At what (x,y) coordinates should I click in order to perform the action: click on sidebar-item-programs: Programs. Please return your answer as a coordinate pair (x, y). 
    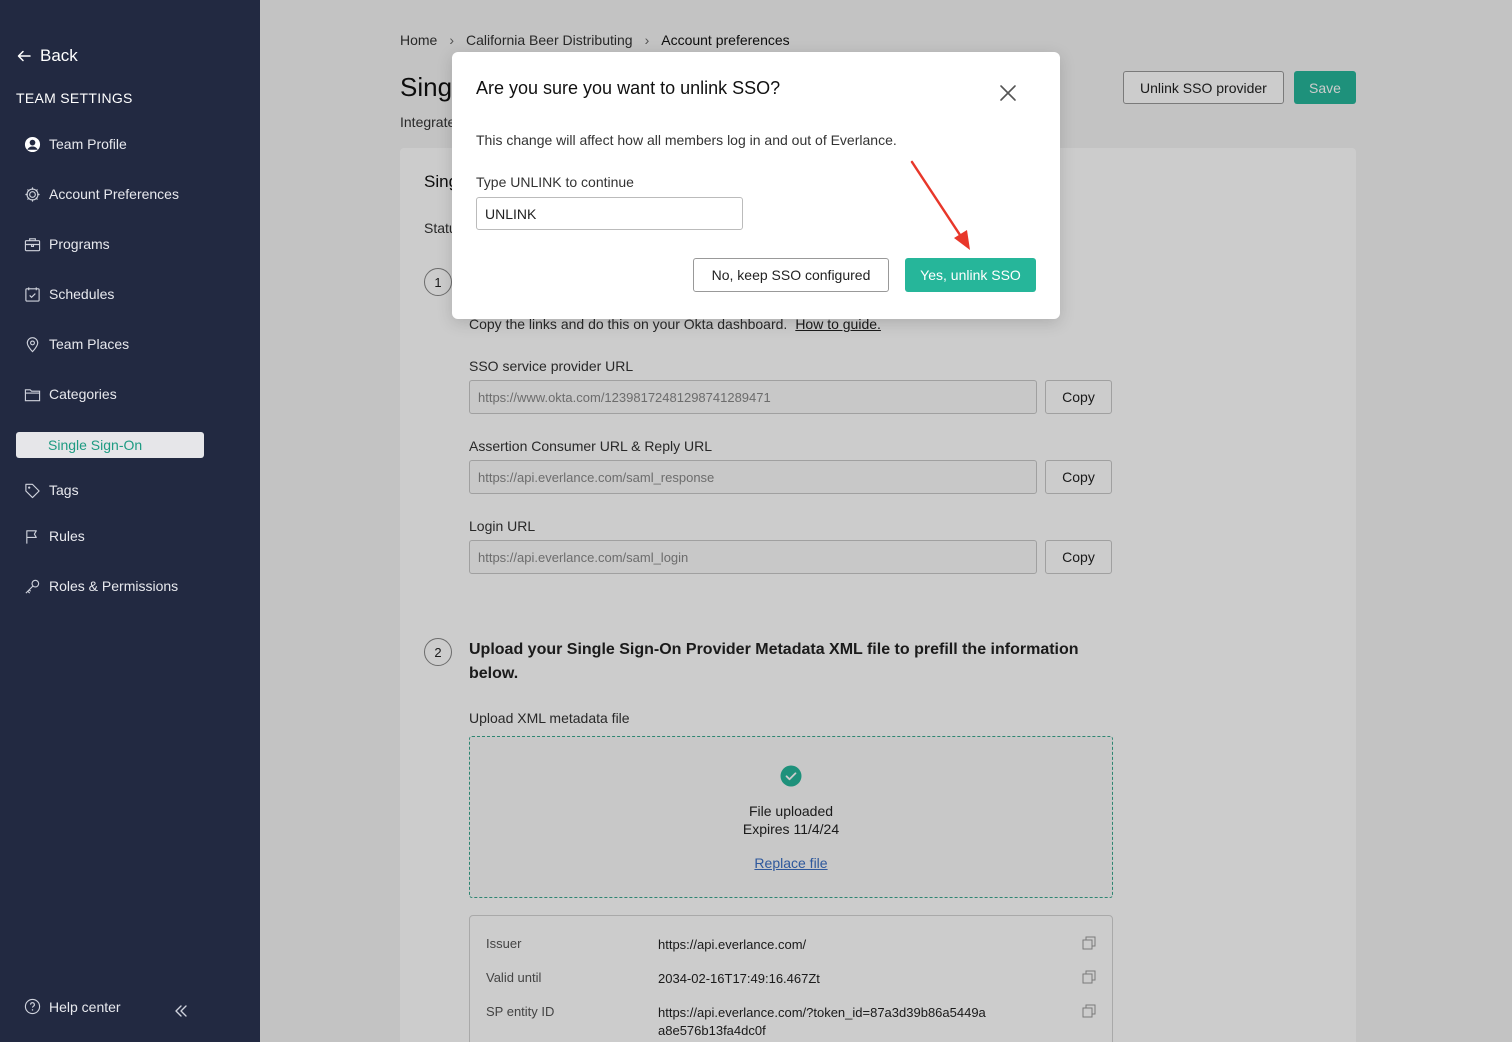
    Looking at the image, I should click on (110, 244).